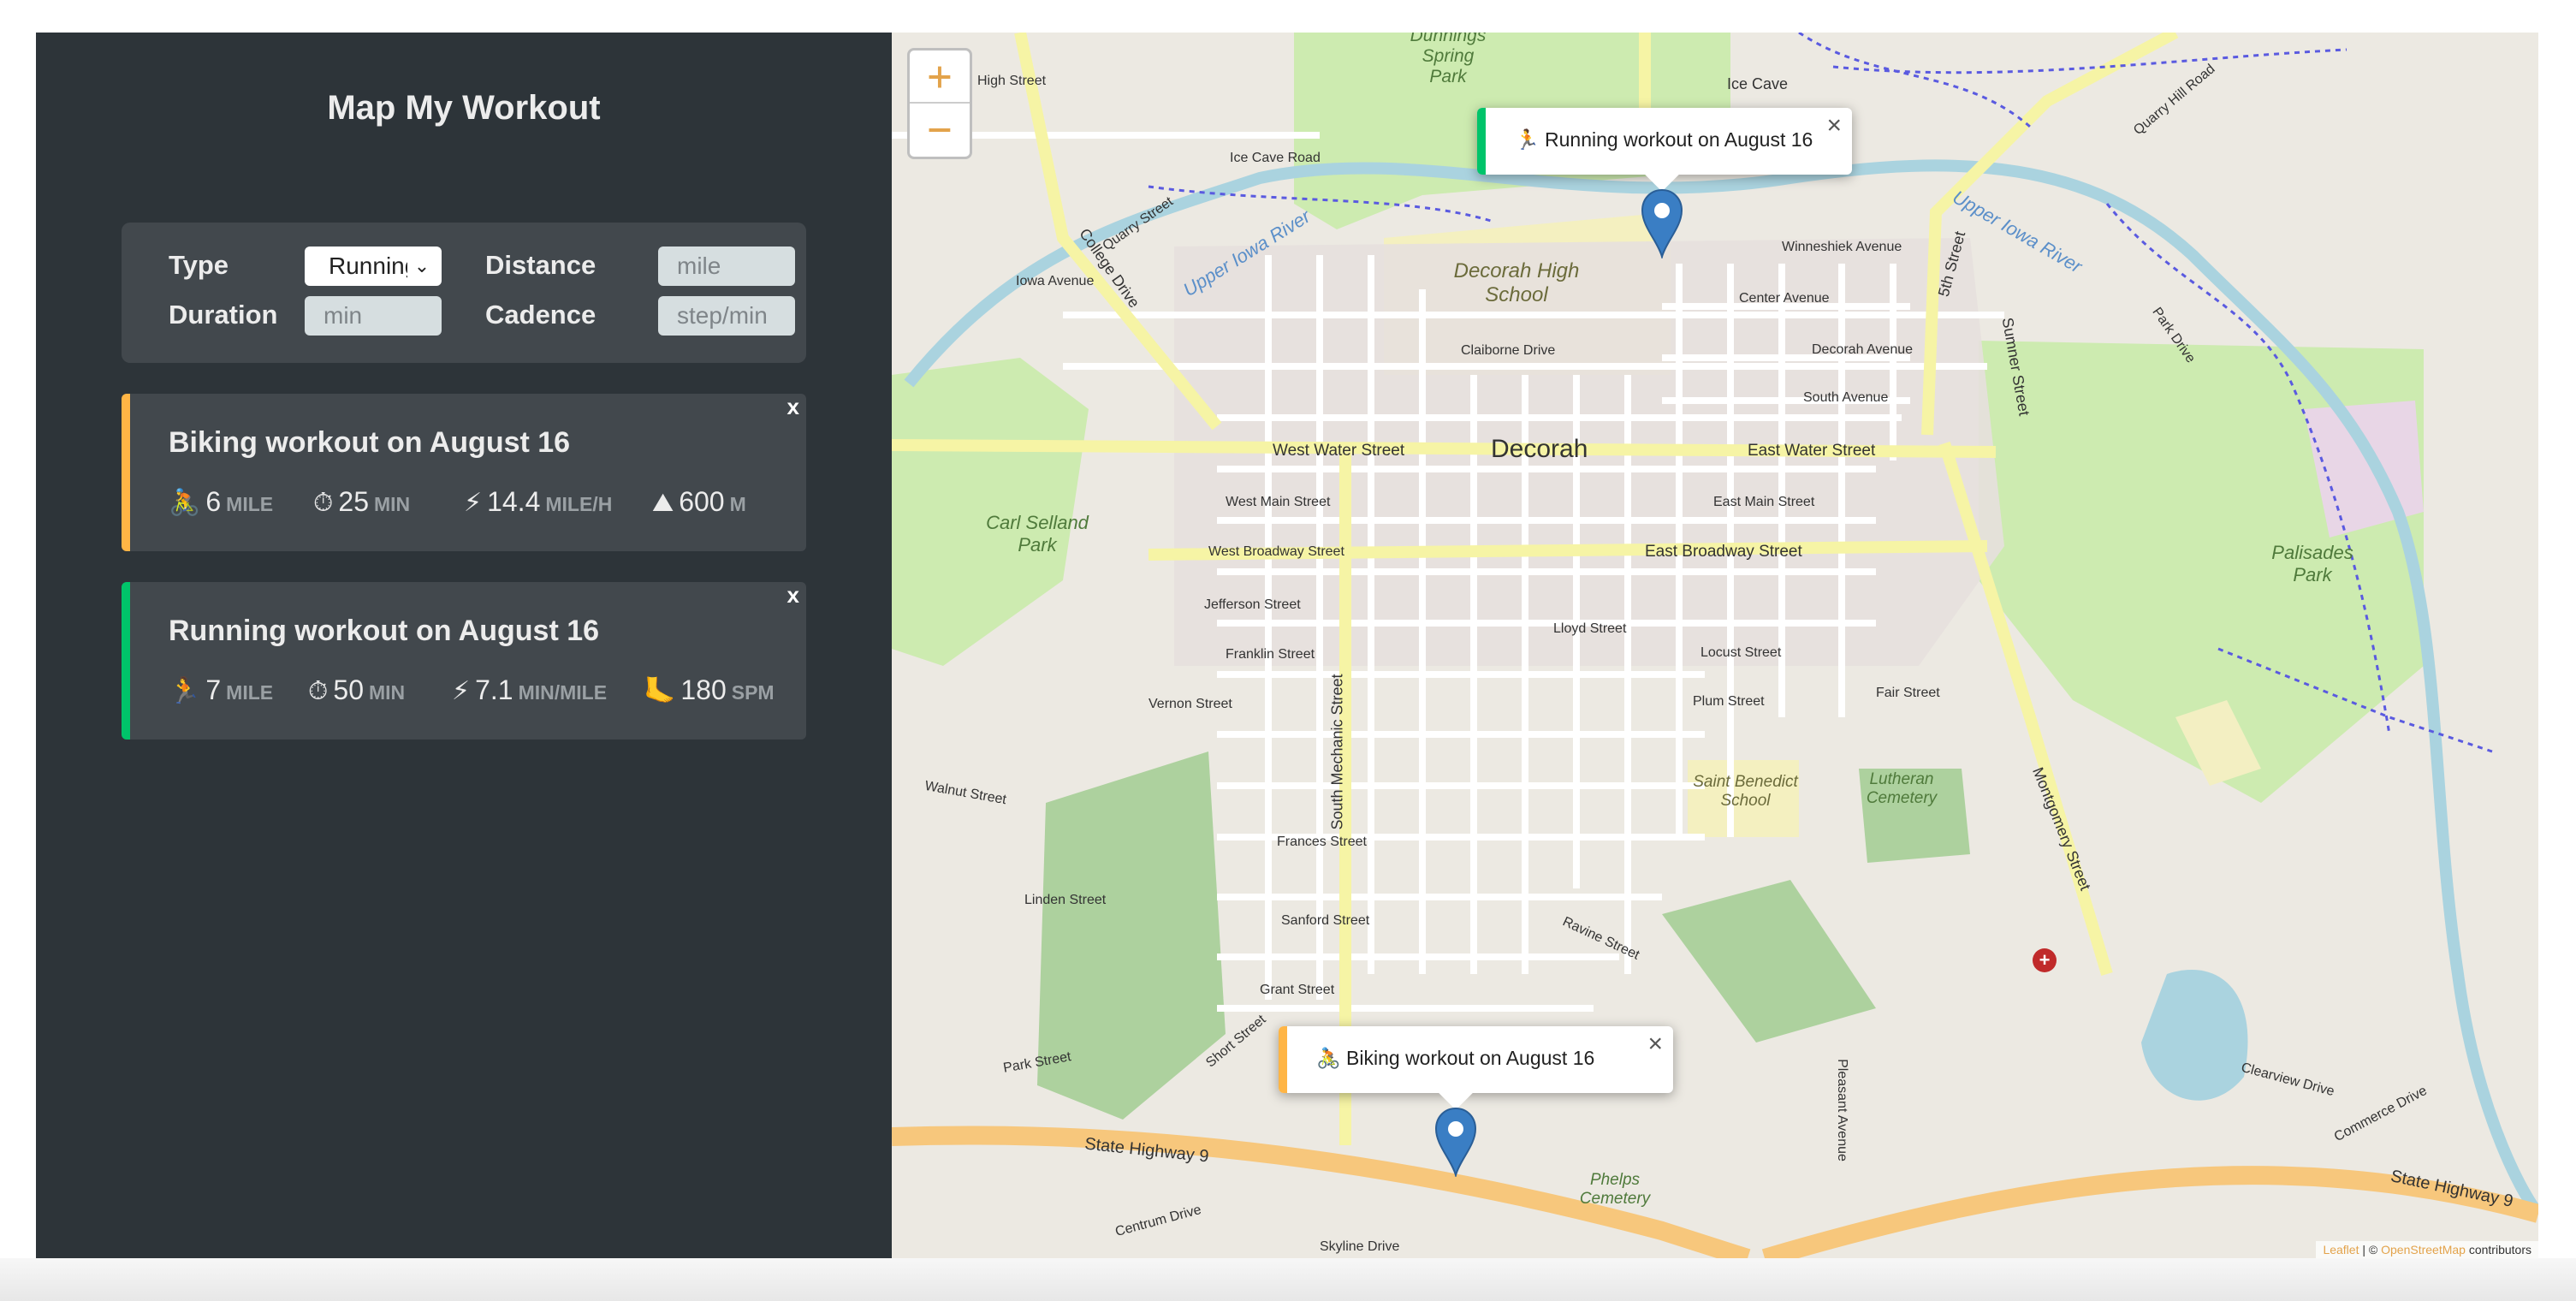  What do you see at coordinates (1275, 158) in the screenshot?
I see `map-label-ice-cave-road: Ice Cave Road` at bounding box center [1275, 158].